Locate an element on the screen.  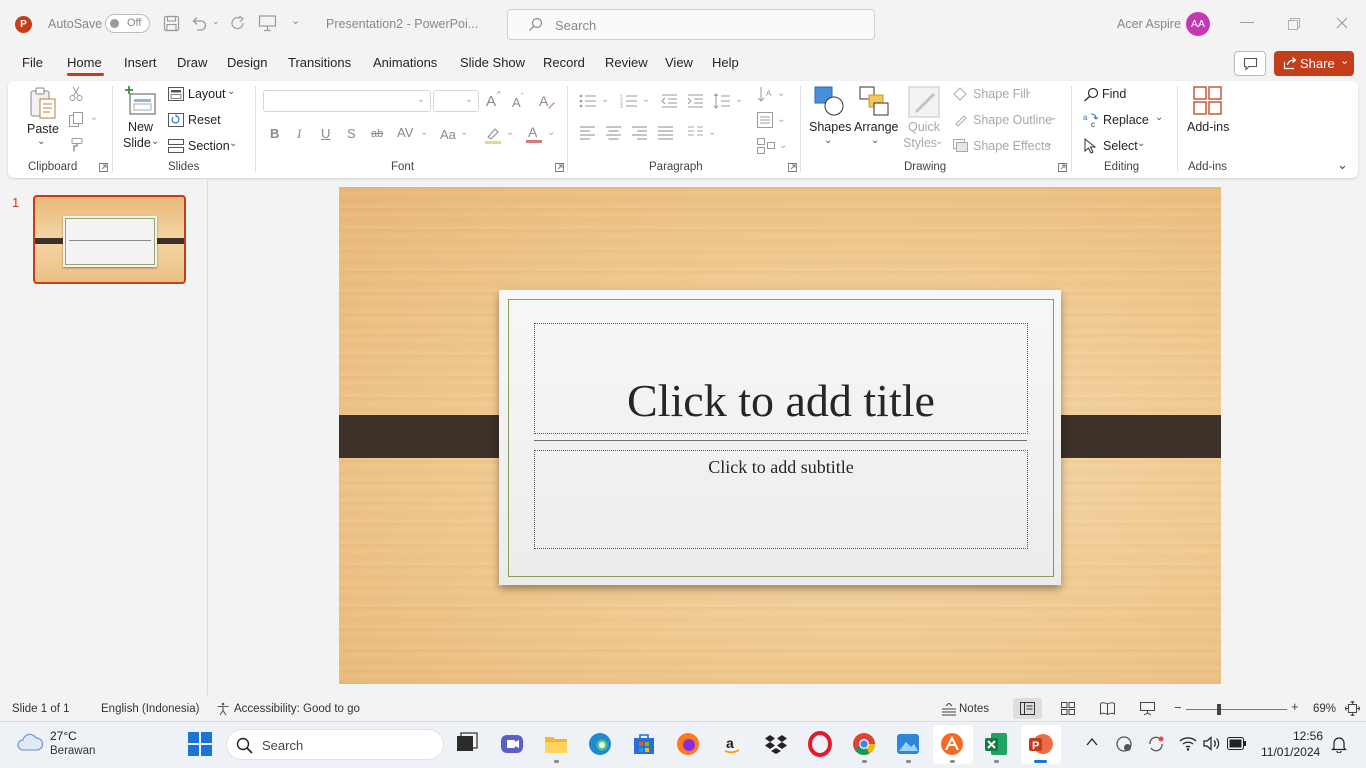
layout-button: Layout ⌄ is located at coordinates (203, 95).